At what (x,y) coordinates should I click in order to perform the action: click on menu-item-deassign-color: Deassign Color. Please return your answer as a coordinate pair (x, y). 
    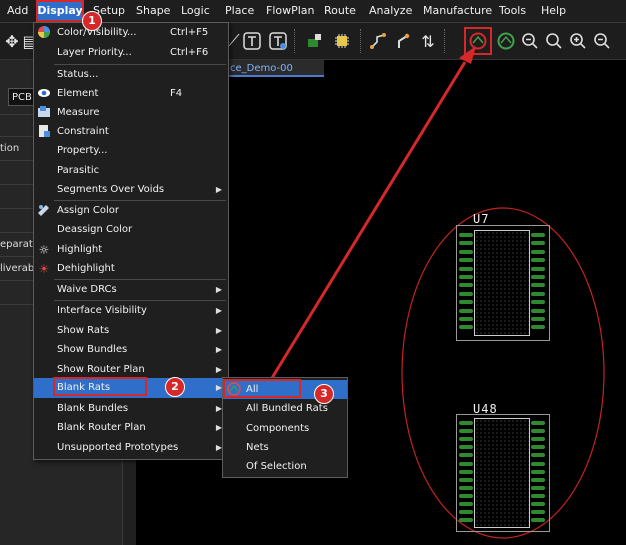
    Looking at the image, I should click on (131, 230).